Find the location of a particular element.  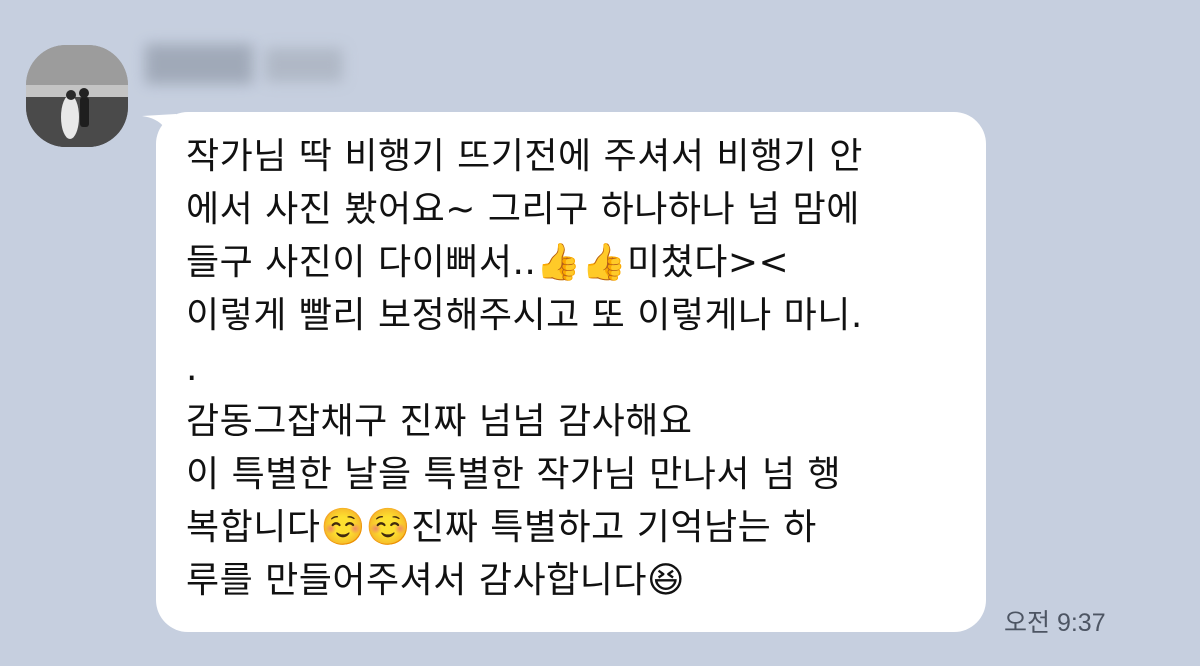

avatar-photo-icon is located at coordinates (77, 96).